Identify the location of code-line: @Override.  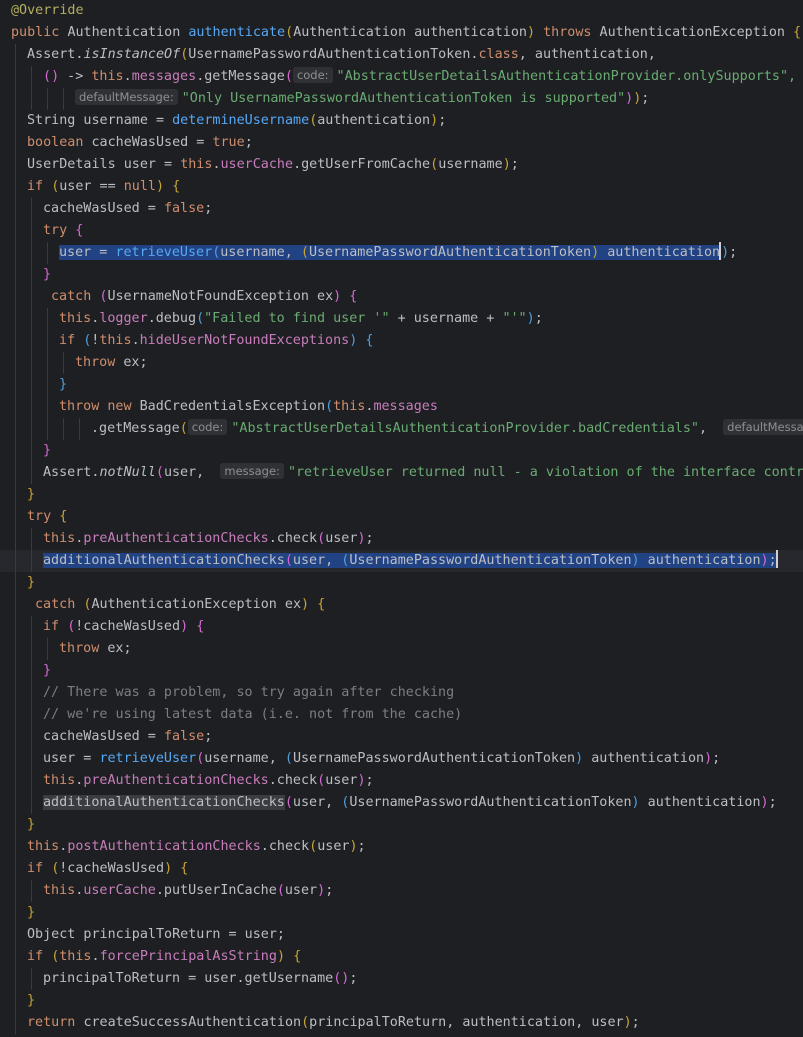
(401, 11).